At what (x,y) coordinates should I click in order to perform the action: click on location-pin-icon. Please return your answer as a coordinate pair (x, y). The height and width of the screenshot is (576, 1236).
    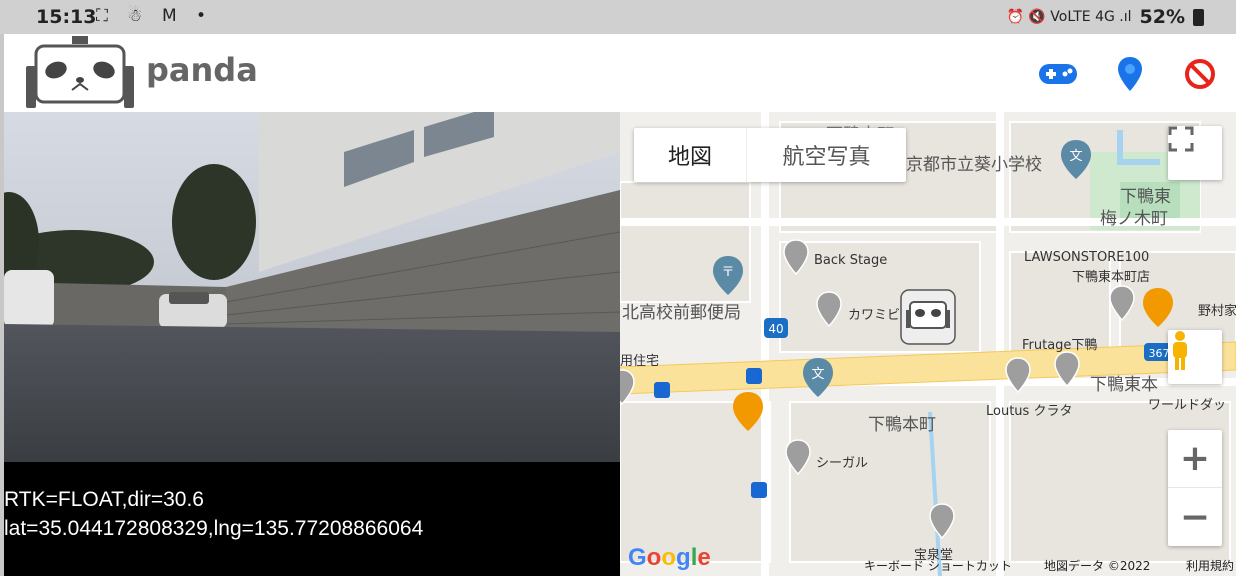
    Looking at the image, I should click on (1130, 74).